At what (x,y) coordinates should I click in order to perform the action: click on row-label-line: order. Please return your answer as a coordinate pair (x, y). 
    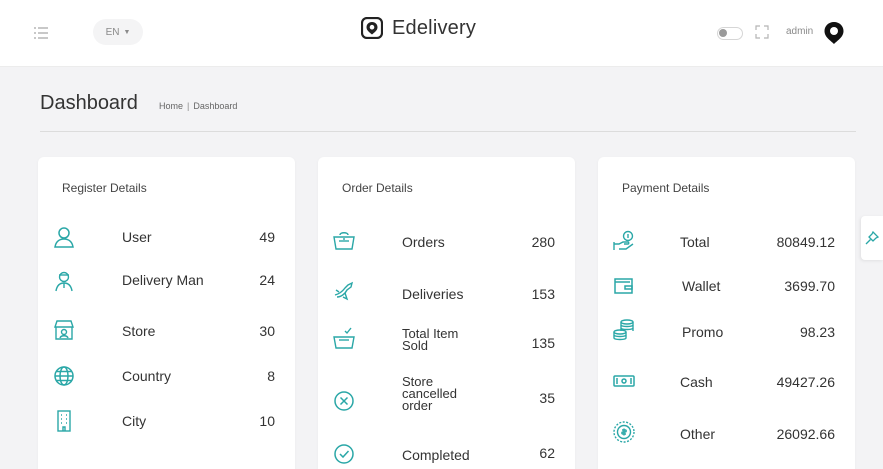
    Looking at the image, I should click on (417, 405).